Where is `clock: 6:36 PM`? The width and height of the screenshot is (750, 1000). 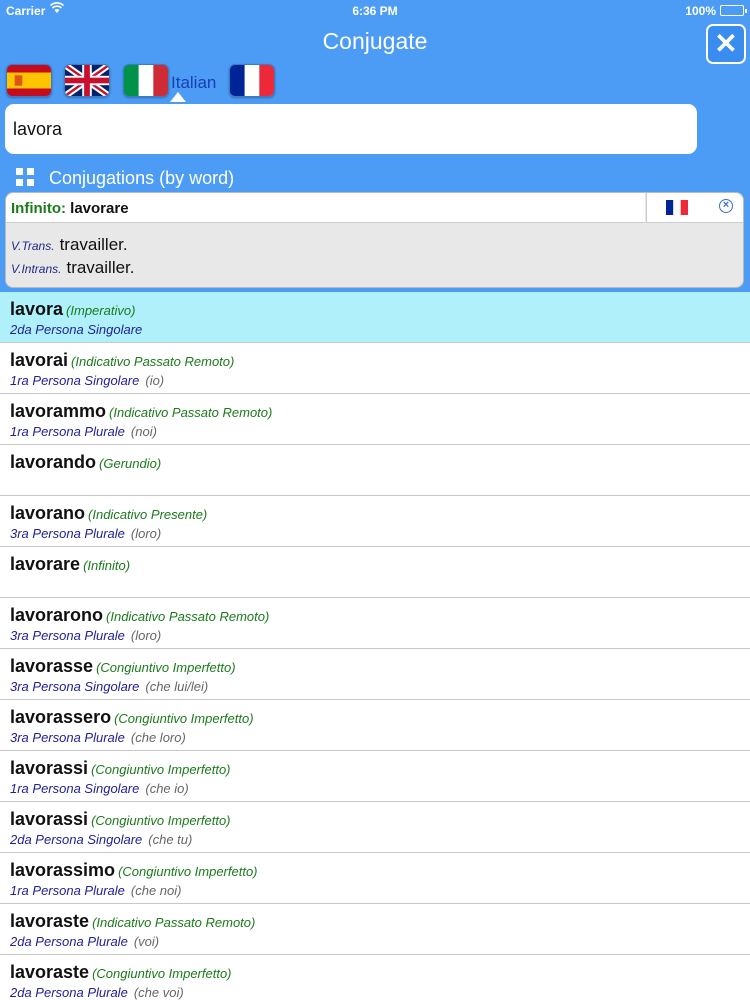
clock: 6:36 PM is located at coordinates (375, 11).